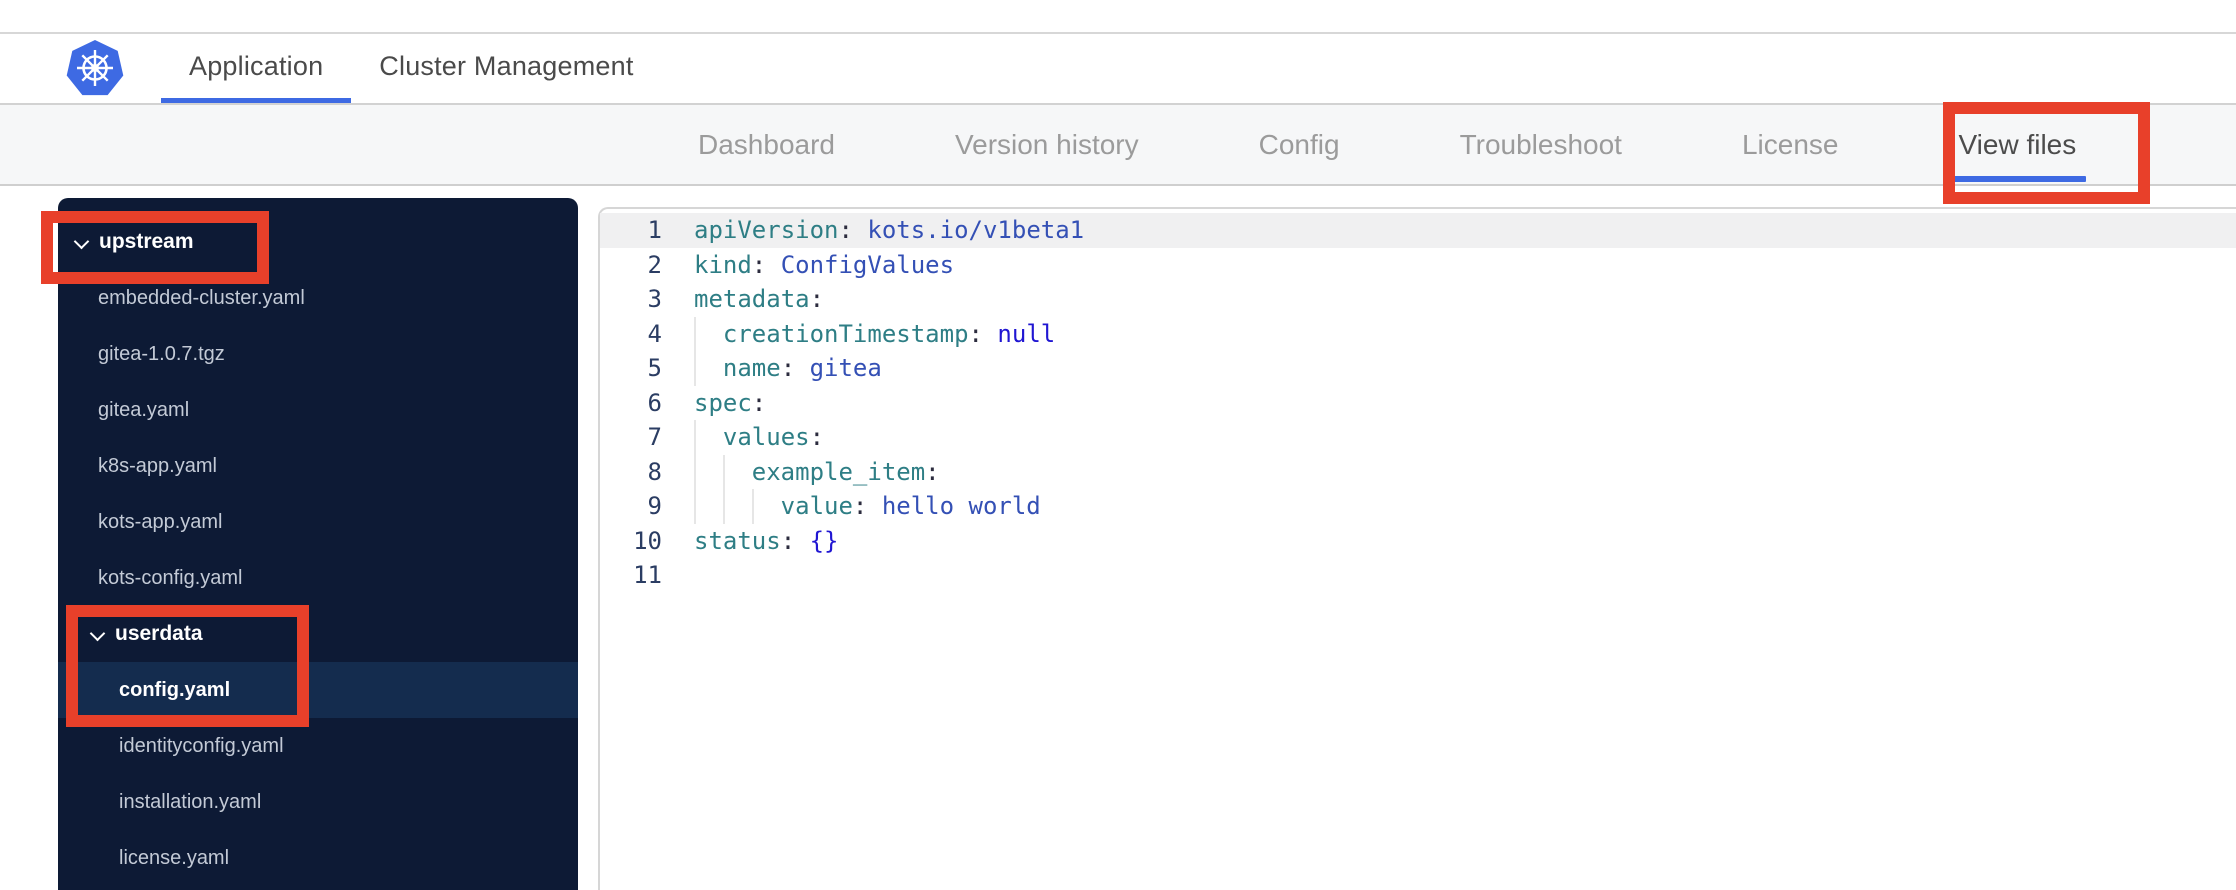  Describe the element at coordinates (654, 264) in the screenshot. I see `line-number: 2` at that location.